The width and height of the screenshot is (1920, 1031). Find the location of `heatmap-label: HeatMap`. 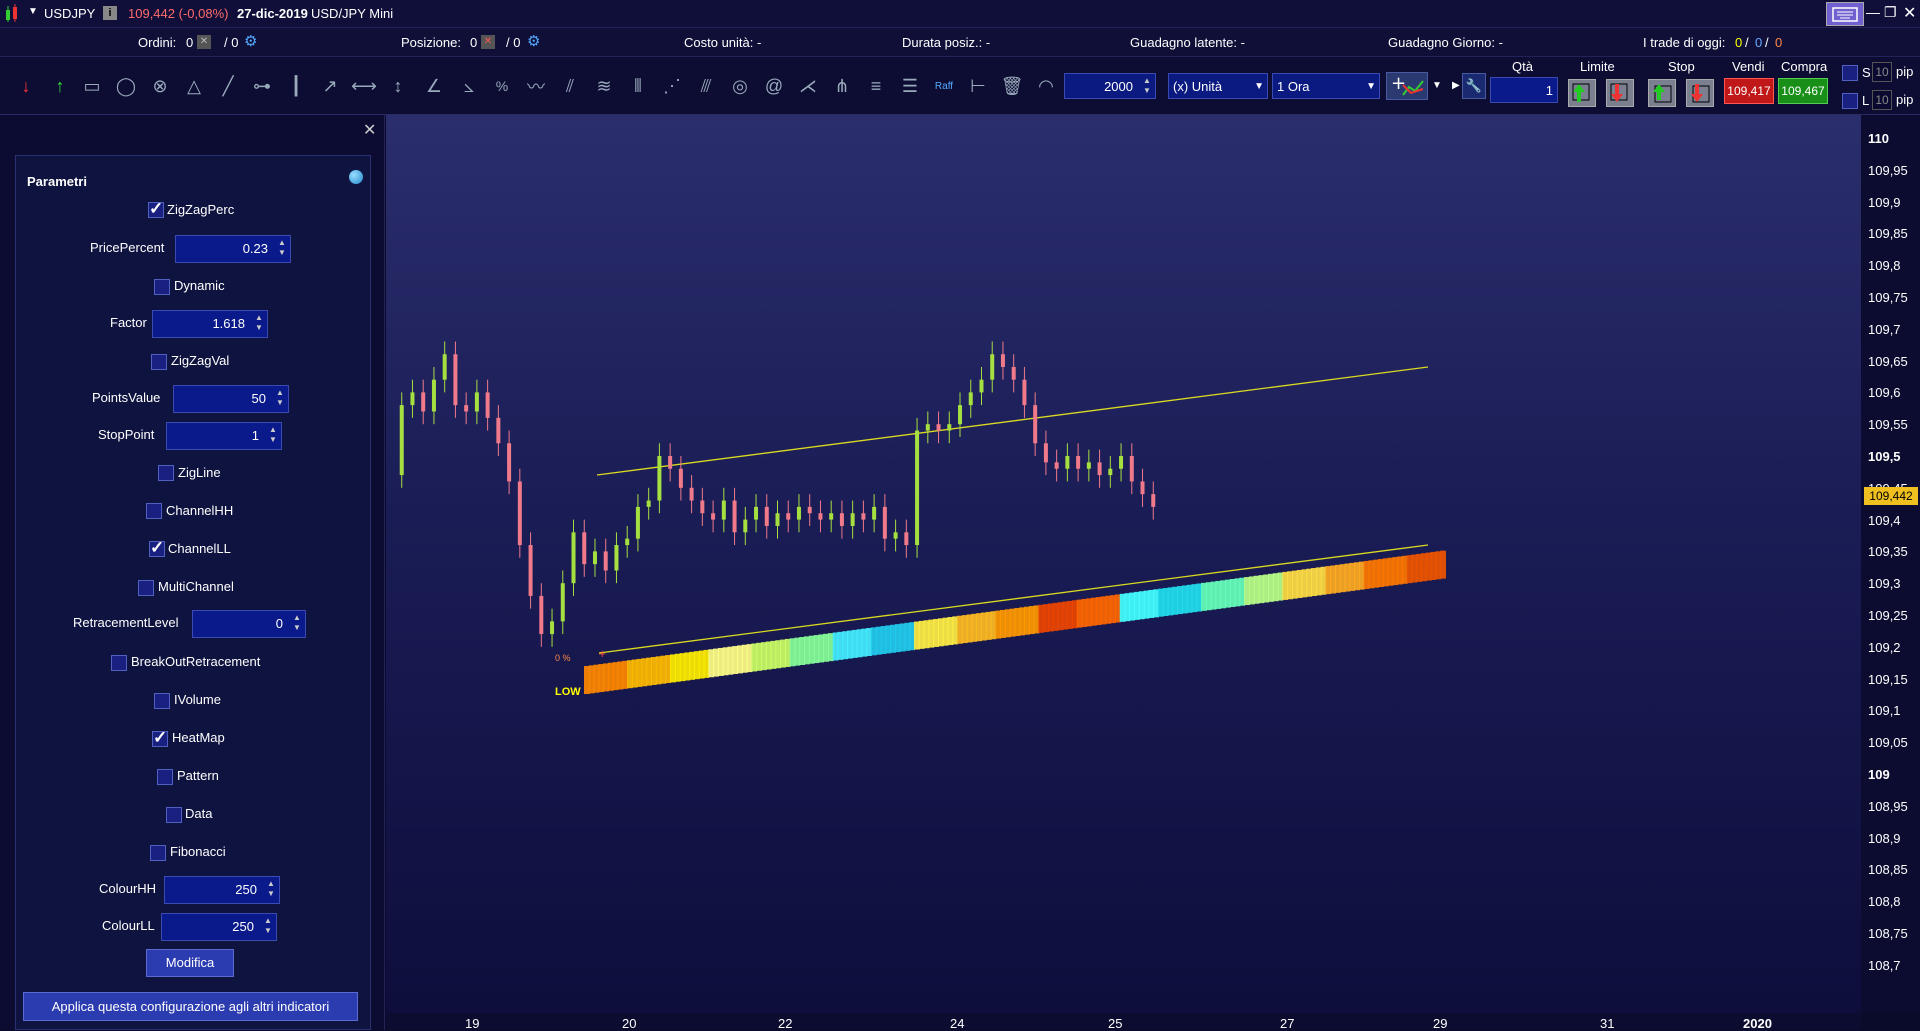

heatmap-label: HeatMap is located at coordinates (198, 737).